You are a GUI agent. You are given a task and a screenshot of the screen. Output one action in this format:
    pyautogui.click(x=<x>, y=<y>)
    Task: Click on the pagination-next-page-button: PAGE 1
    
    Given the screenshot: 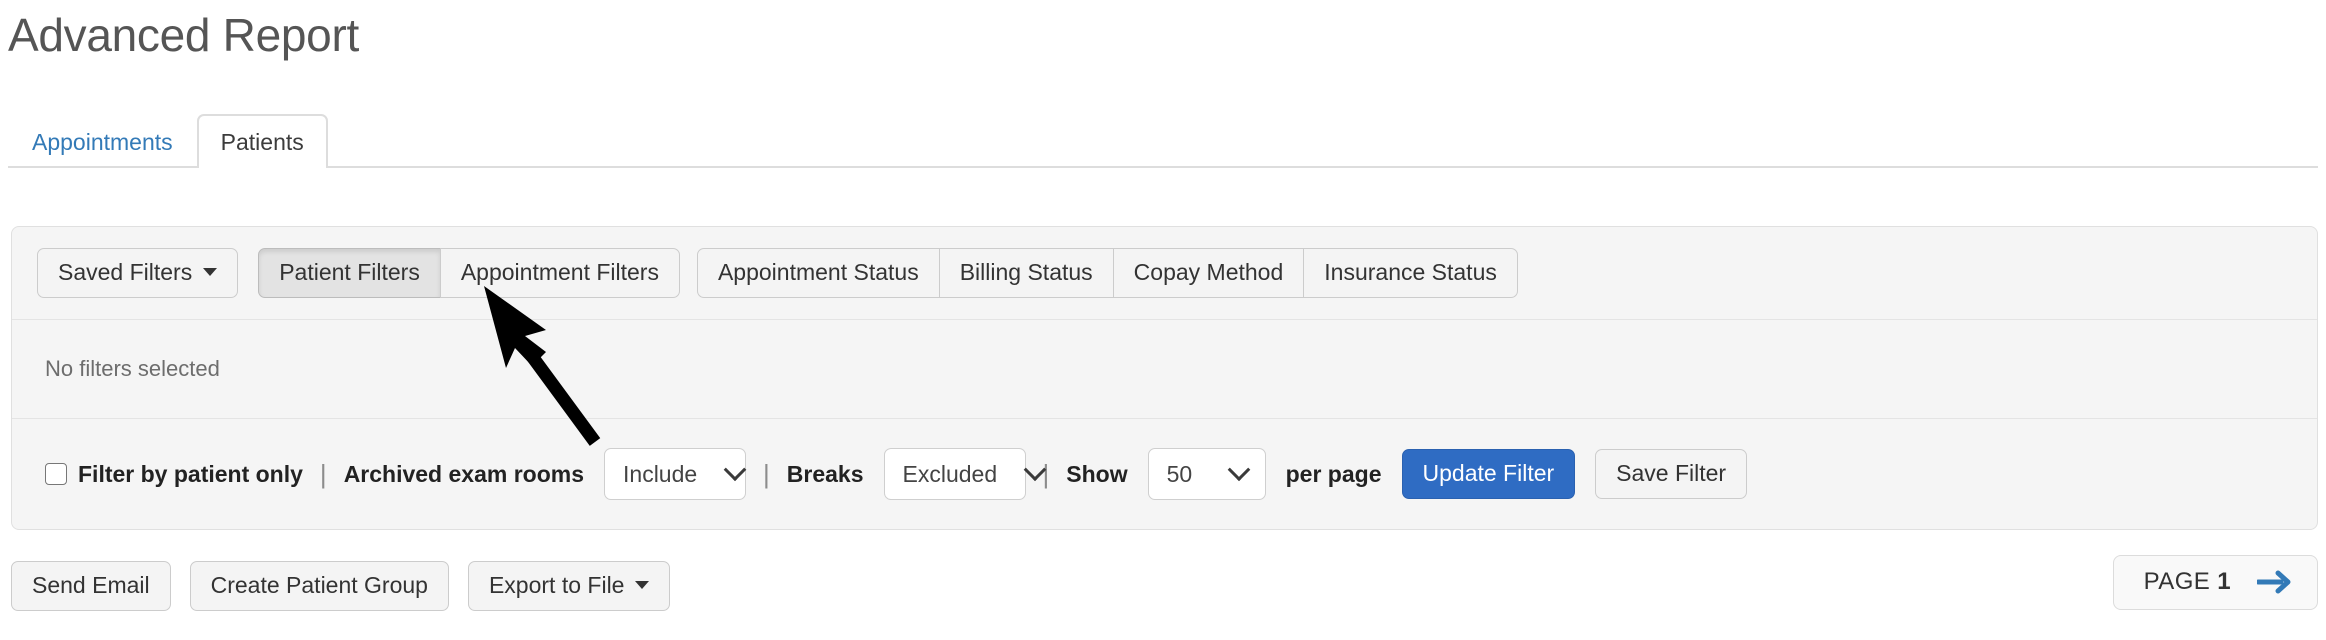 What is the action you would take?
    pyautogui.click(x=2215, y=582)
    